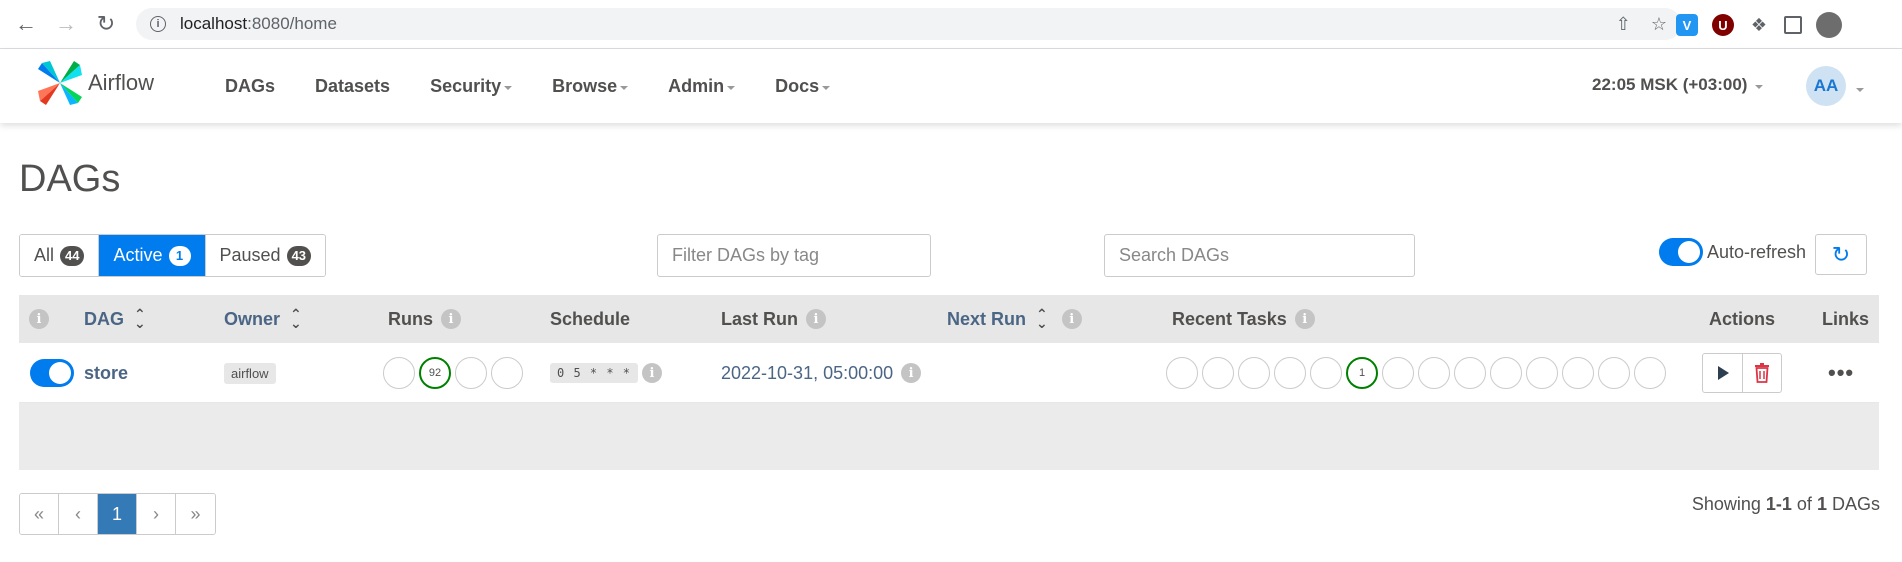 This screenshot has height=562, width=1902. Describe the element at coordinates (1659, 24) in the screenshot. I see `bookmark-star-icon: ☆` at that location.